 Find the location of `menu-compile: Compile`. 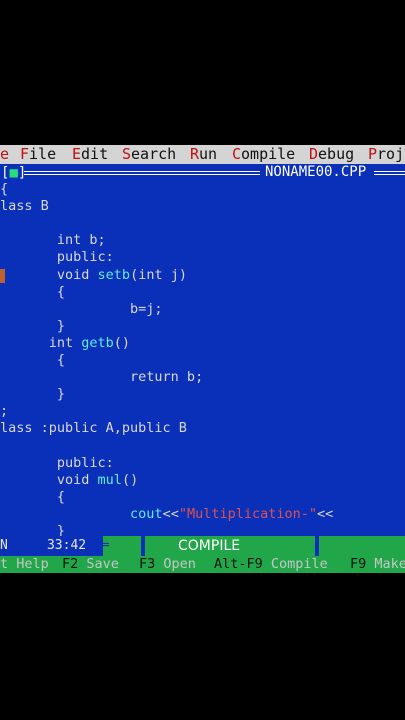

menu-compile: Compile is located at coordinates (263, 154).